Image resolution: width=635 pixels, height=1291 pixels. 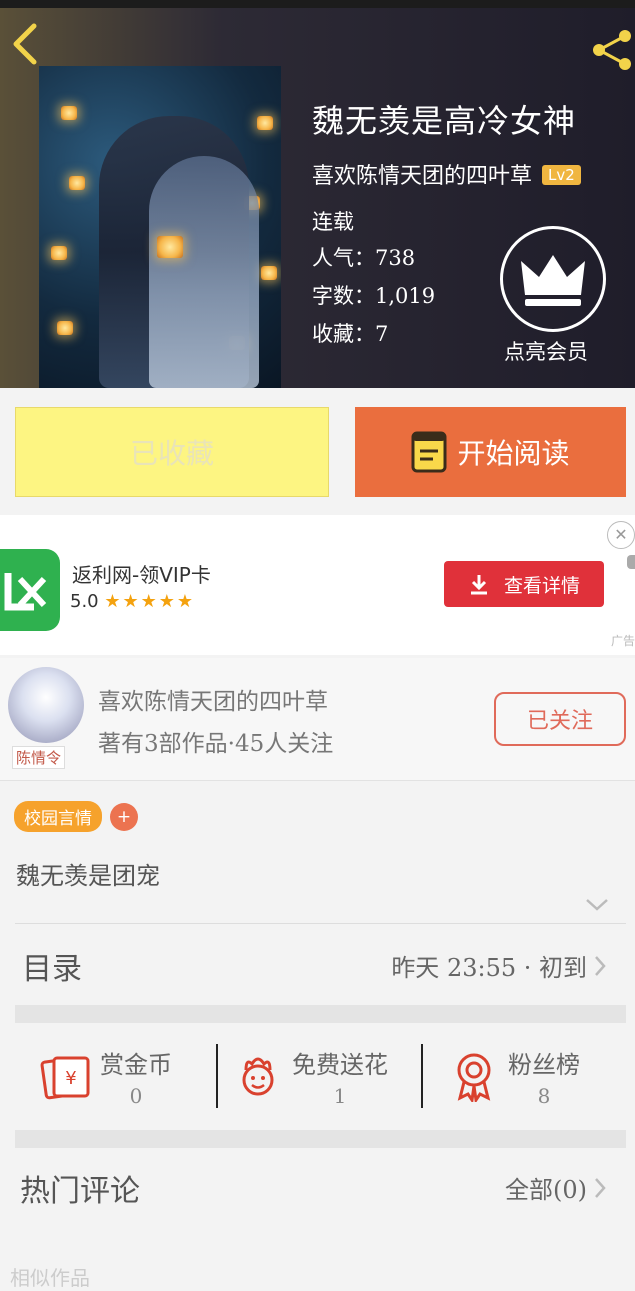 What do you see at coordinates (39, 757) in the screenshot?
I see `avatar-tag: 陈情令` at bounding box center [39, 757].